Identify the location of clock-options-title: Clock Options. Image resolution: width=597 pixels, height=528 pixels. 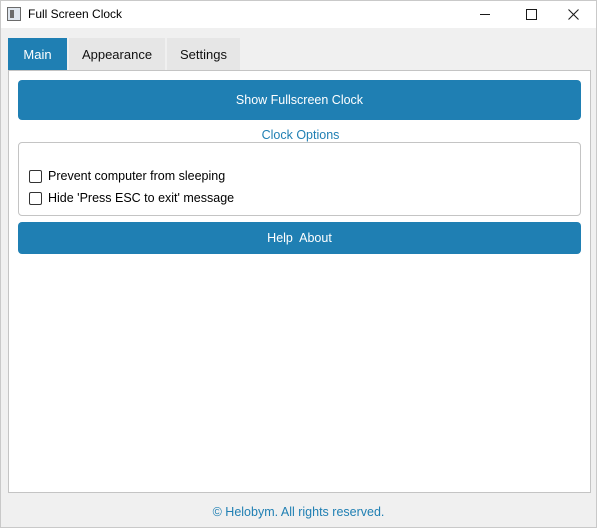
(300, 135).